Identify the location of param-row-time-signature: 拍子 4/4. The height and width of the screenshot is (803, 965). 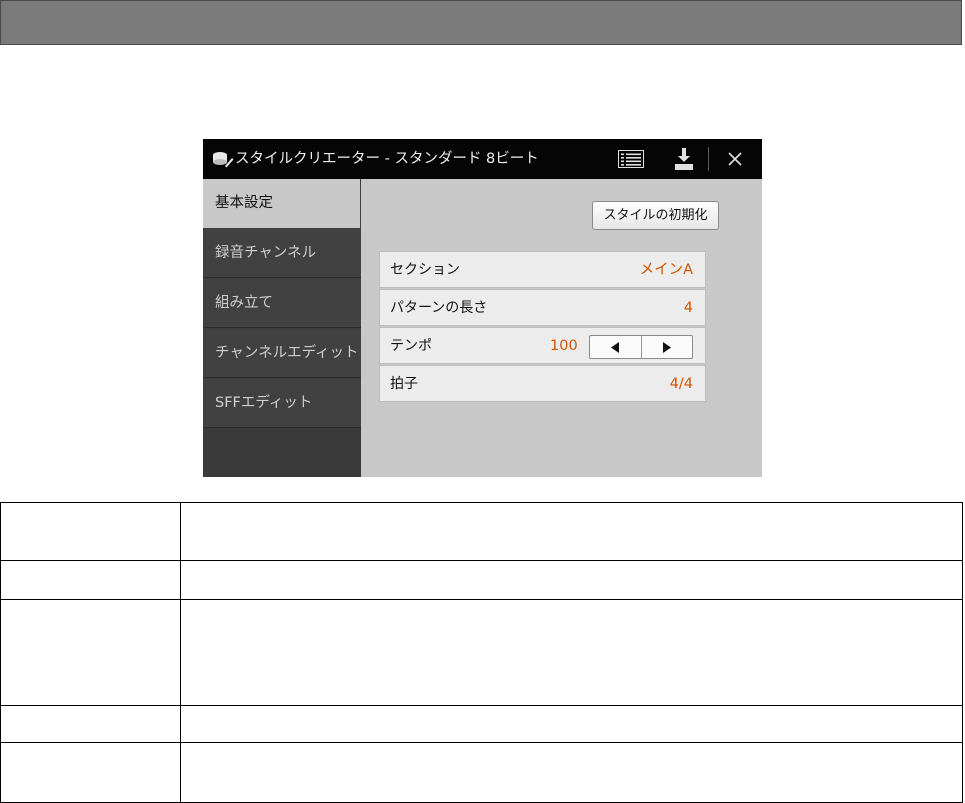
(542, 383).